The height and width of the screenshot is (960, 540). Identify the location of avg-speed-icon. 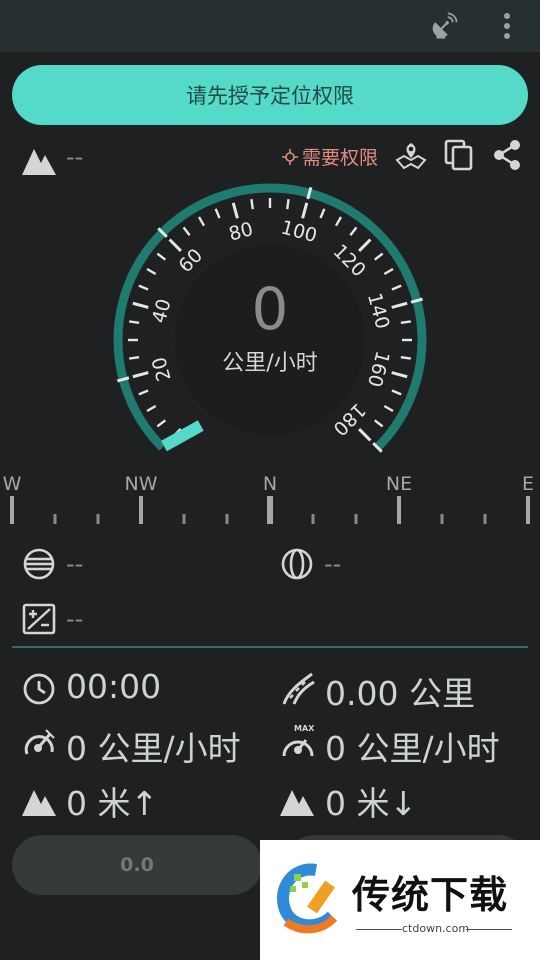
(39, 742).